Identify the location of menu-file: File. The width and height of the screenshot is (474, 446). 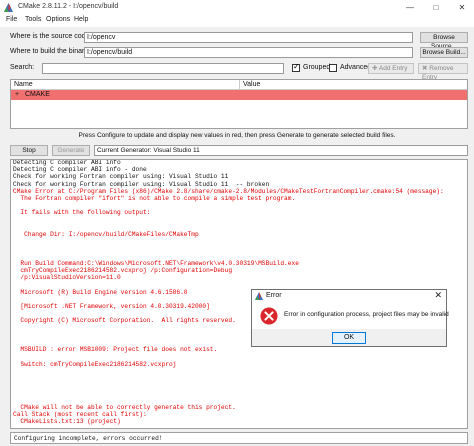
(11, 19).